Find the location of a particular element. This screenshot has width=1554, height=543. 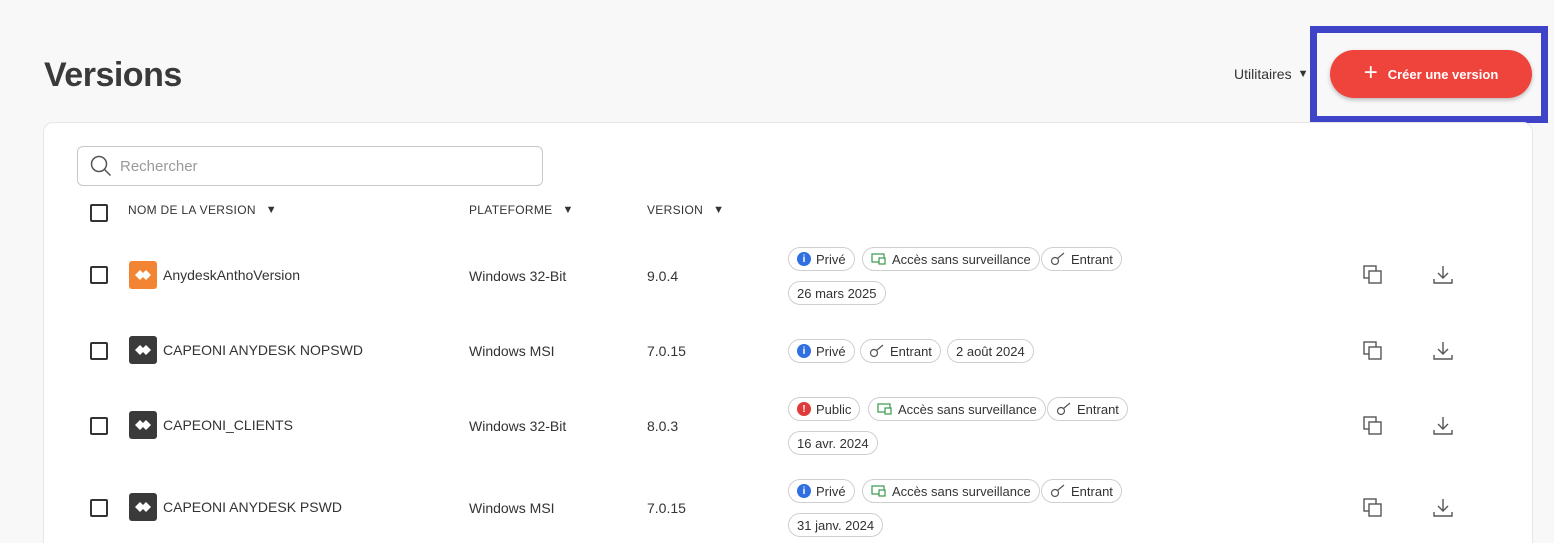

alert-icon: ! is located at coordinates (804, 409).